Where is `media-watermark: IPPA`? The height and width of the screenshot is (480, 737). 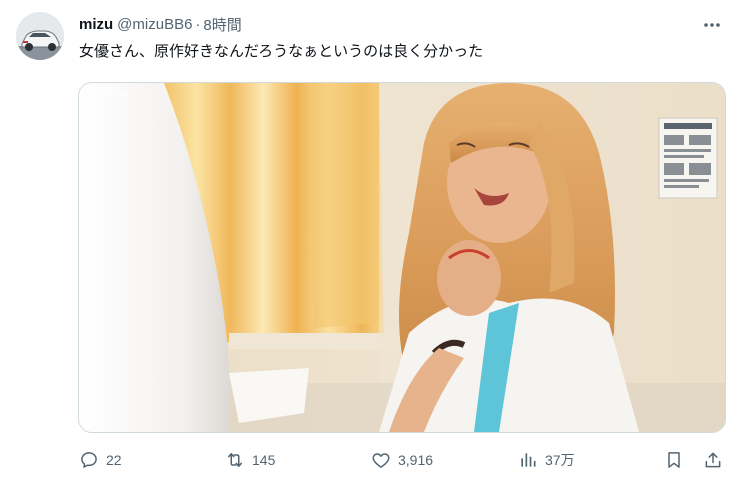 media-watermark: IPPA is located at coordinates (118, 94).